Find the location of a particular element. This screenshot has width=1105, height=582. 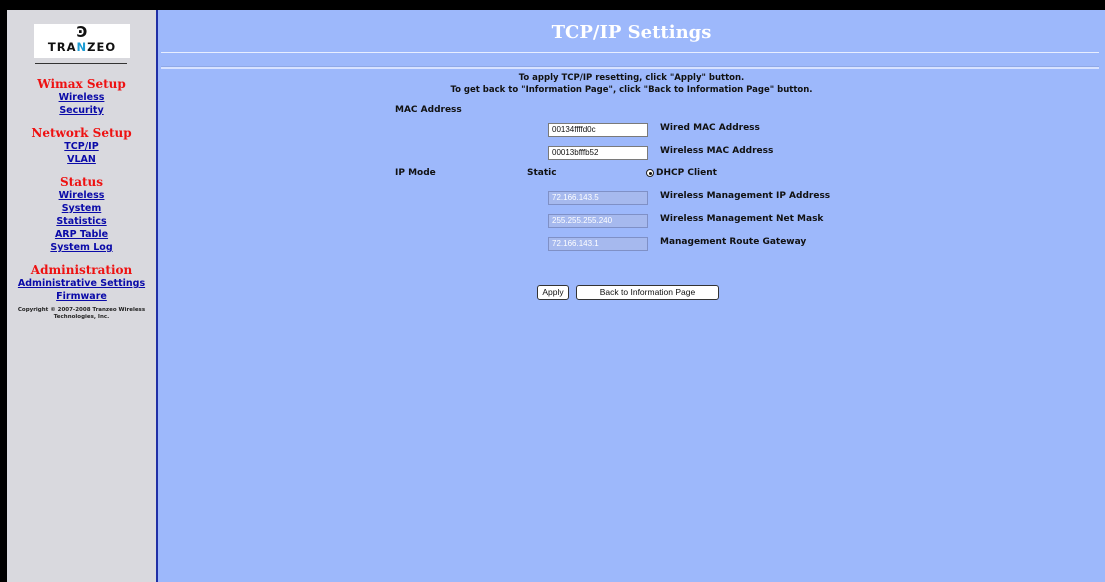

sidebar-item-wimax-wireless: Wireless is located at coordinates (81, 97).